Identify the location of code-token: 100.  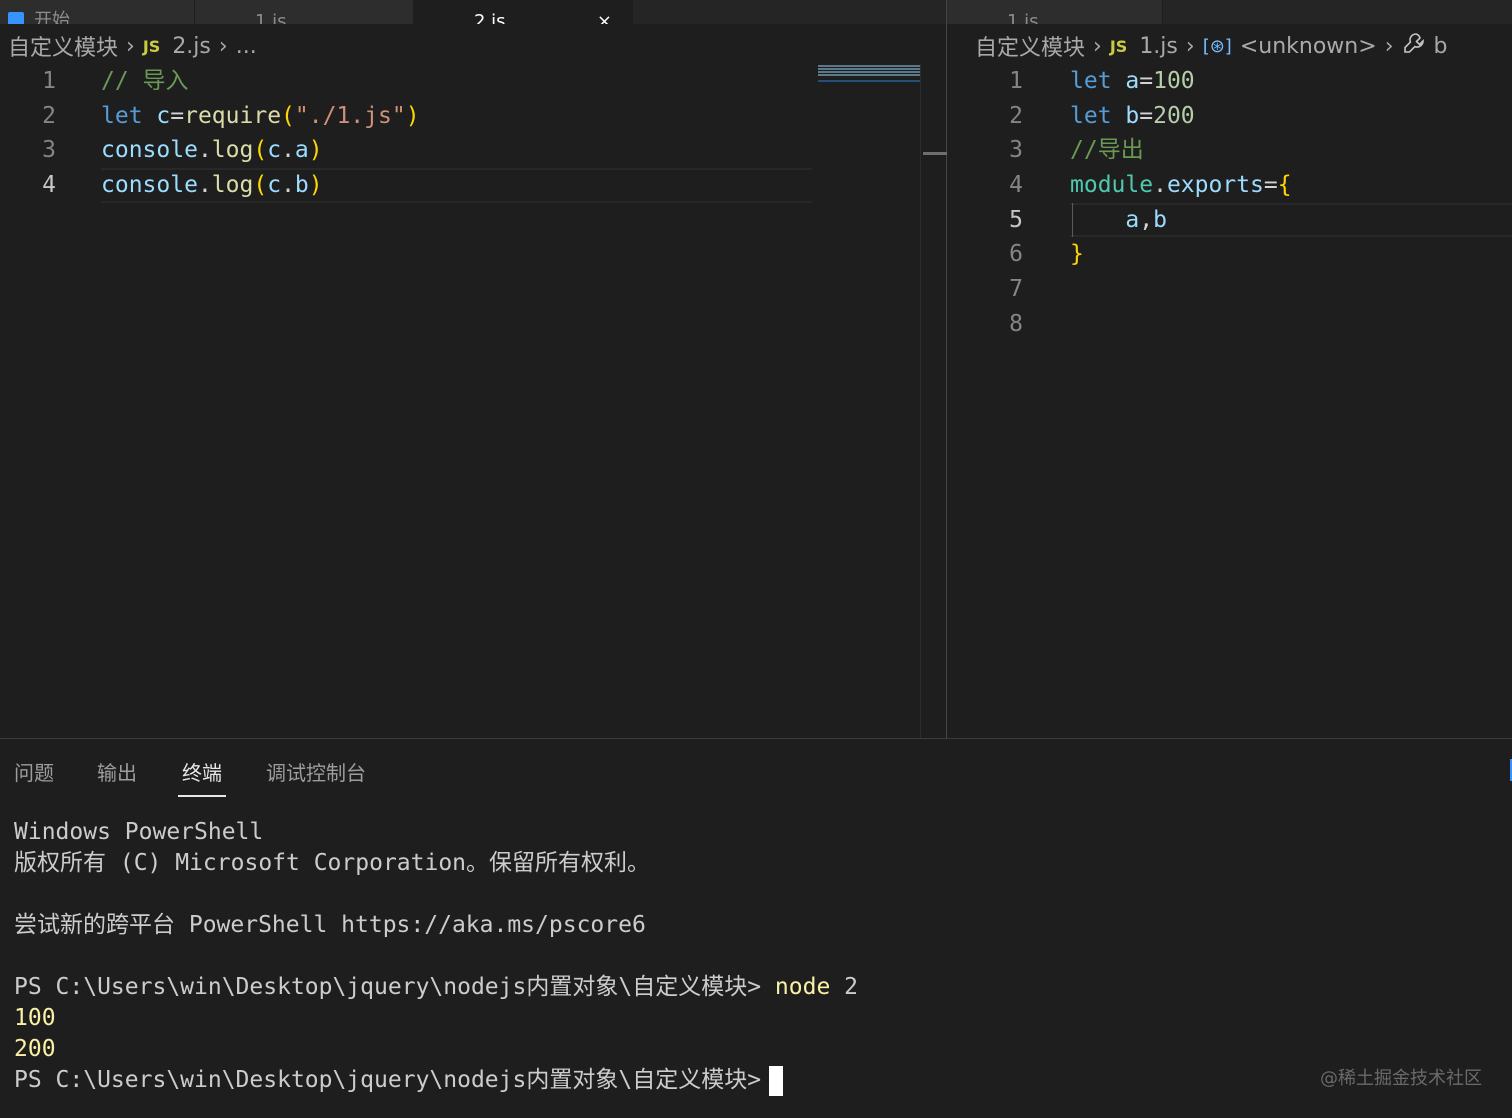
(1174, 81).